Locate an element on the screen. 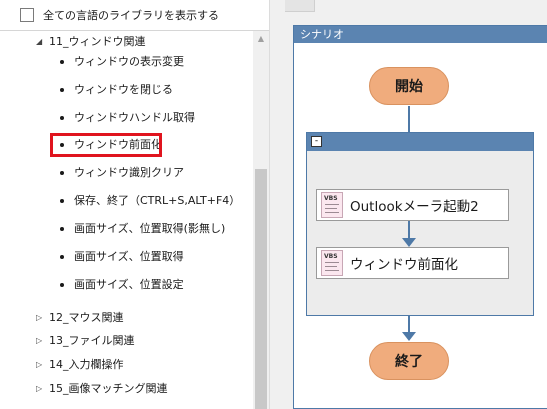 The width and height of the screenshot is (547, 409). tree-item-label: 保存、終了（CTRL+S,ALT+F4） is located at coordinates (157, 200).